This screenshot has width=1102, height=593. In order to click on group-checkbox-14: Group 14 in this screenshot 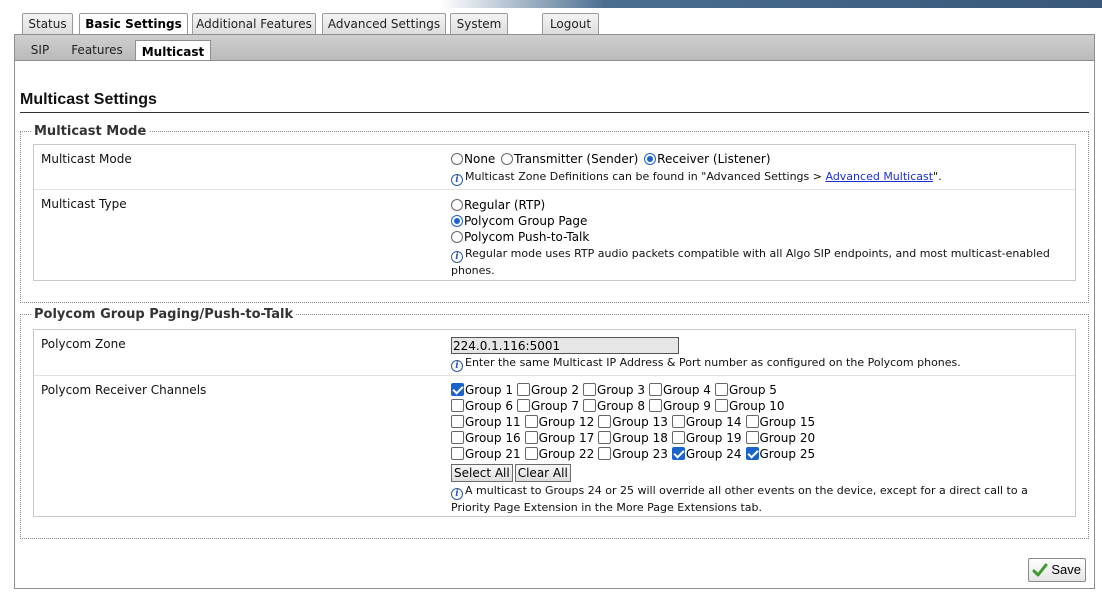, I will do `click(706, 422)`.